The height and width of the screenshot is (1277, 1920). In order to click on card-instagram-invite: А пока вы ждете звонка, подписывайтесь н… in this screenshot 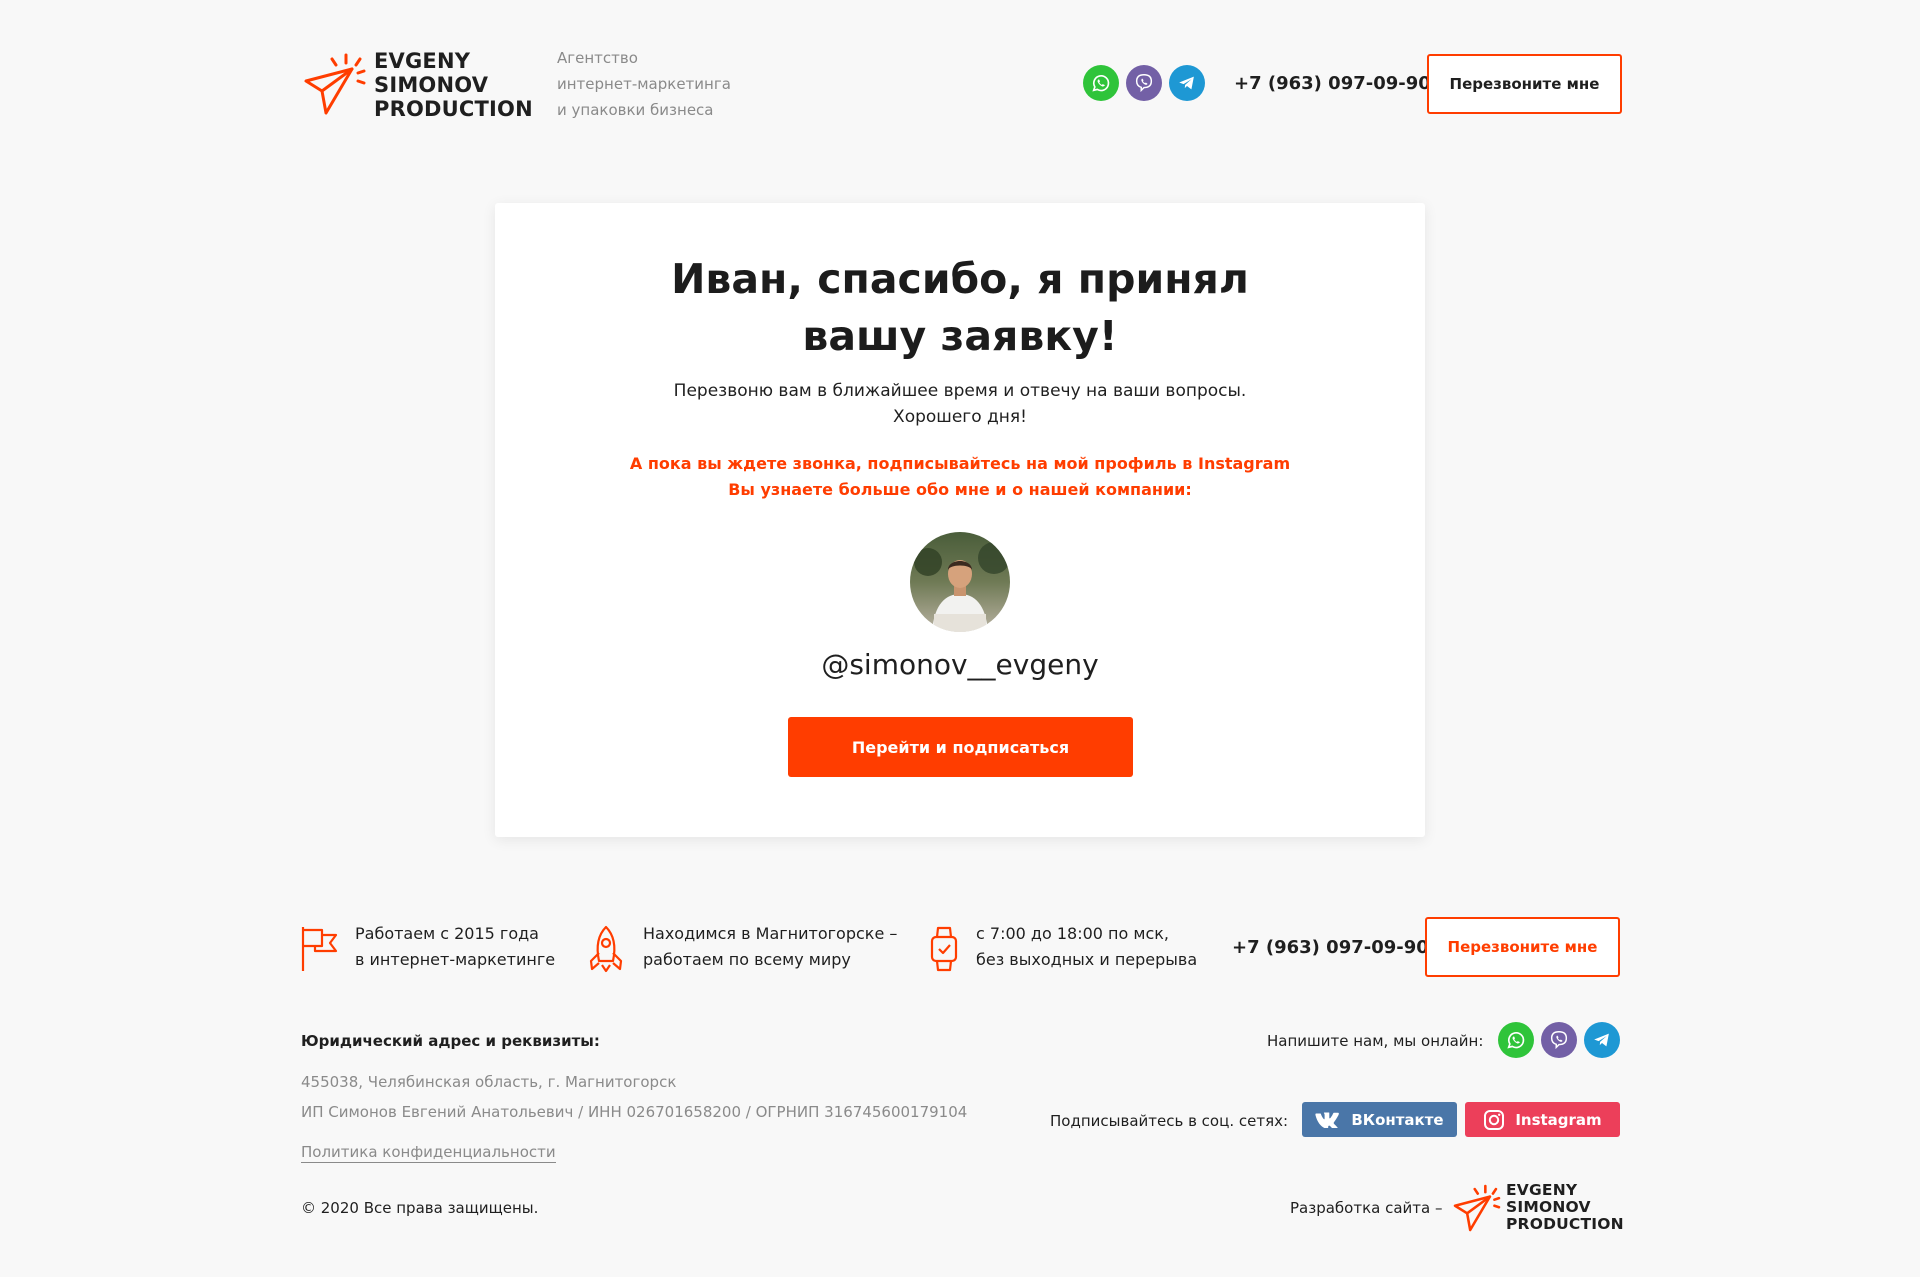, I will do `click(960, 477)`.